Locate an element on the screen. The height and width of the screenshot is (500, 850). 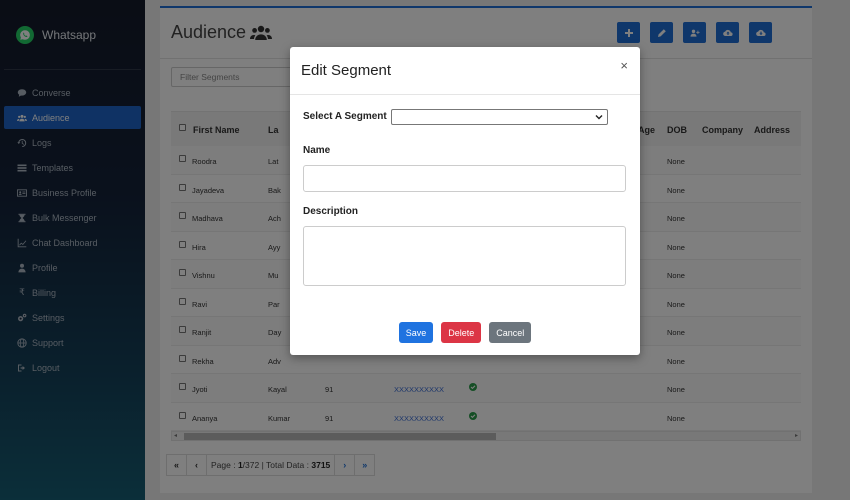
name-label: Name is located at coordinates (317, 150).